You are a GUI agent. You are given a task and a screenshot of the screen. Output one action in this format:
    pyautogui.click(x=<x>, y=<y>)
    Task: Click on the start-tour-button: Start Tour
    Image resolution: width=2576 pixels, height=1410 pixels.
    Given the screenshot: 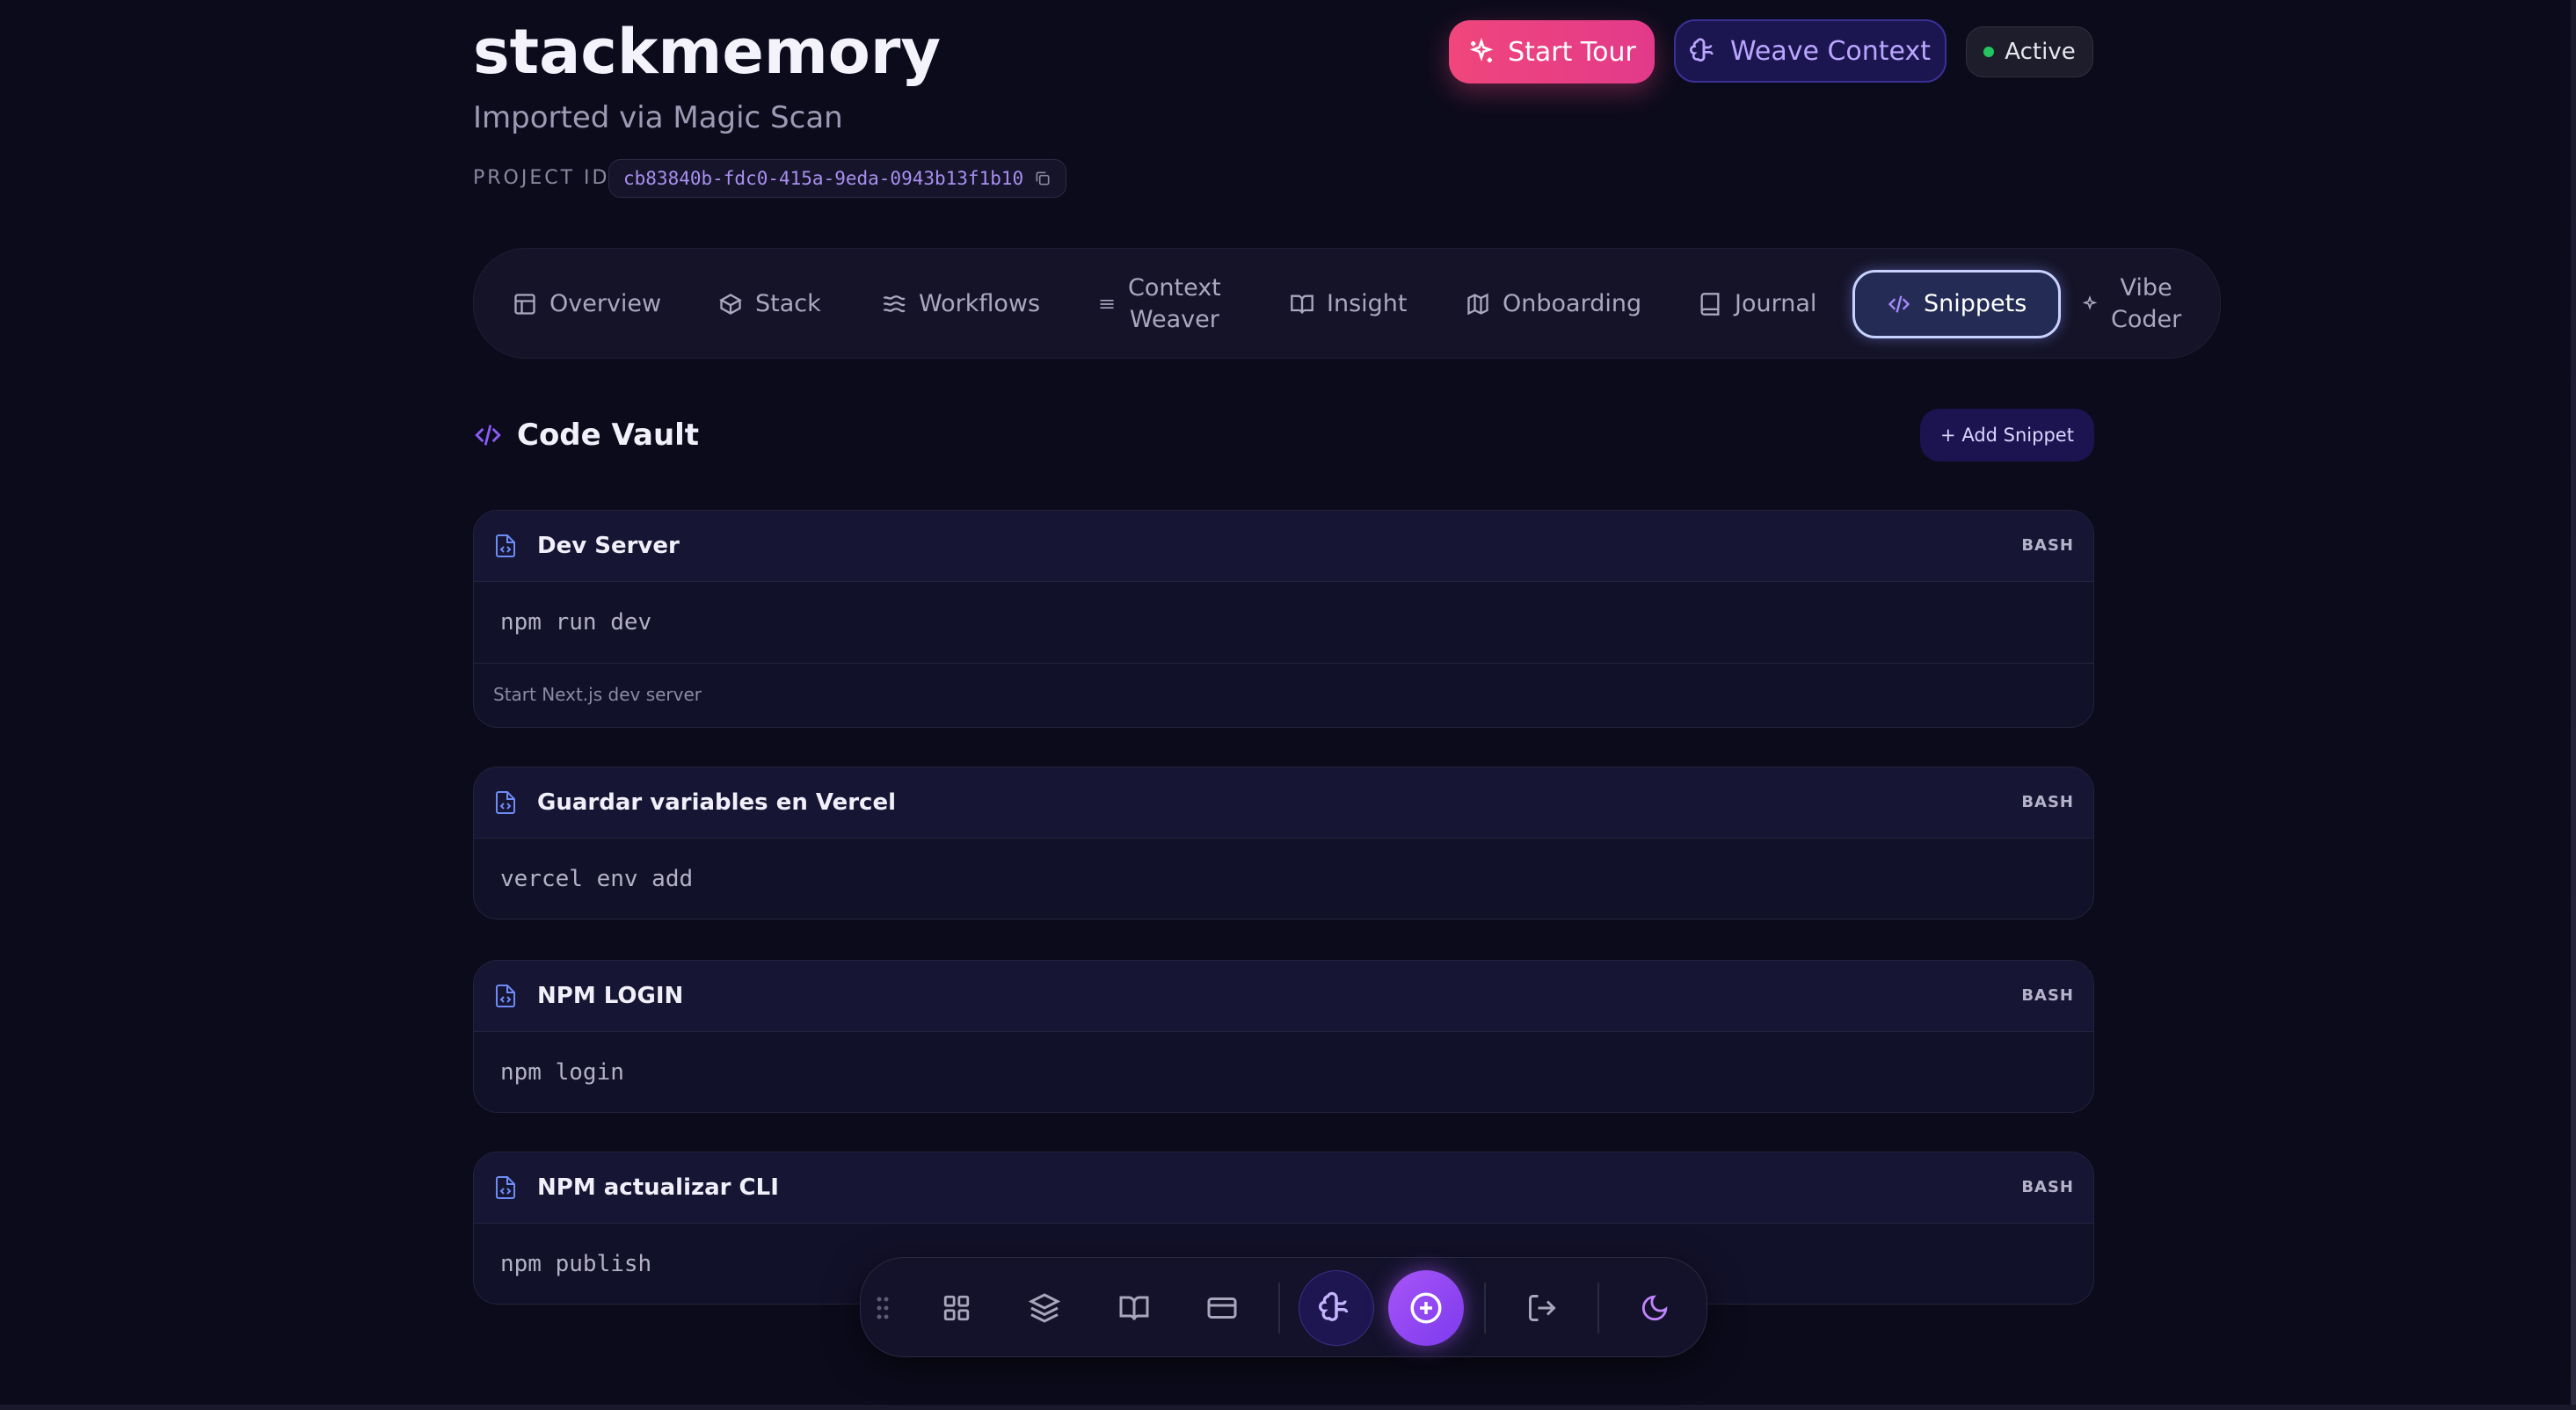 What is the action you would take?
    pyautogui.click(x=1552, y=52)
    